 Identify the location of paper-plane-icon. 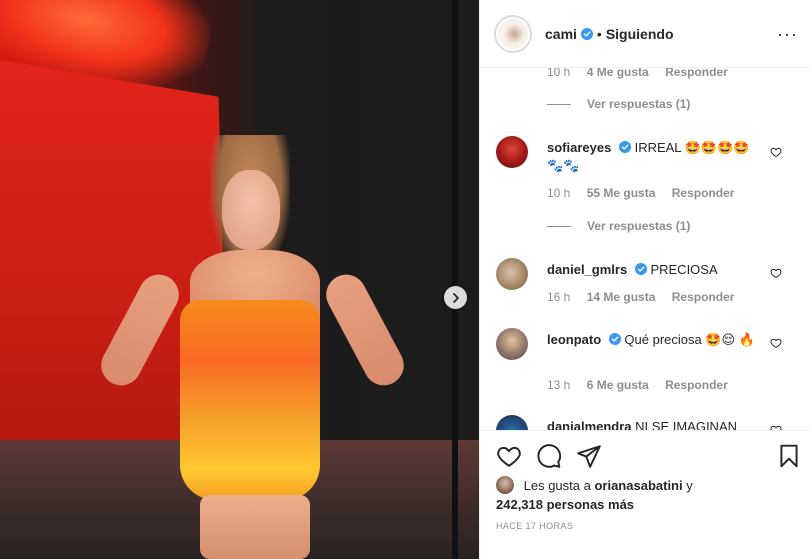
(589, 456).